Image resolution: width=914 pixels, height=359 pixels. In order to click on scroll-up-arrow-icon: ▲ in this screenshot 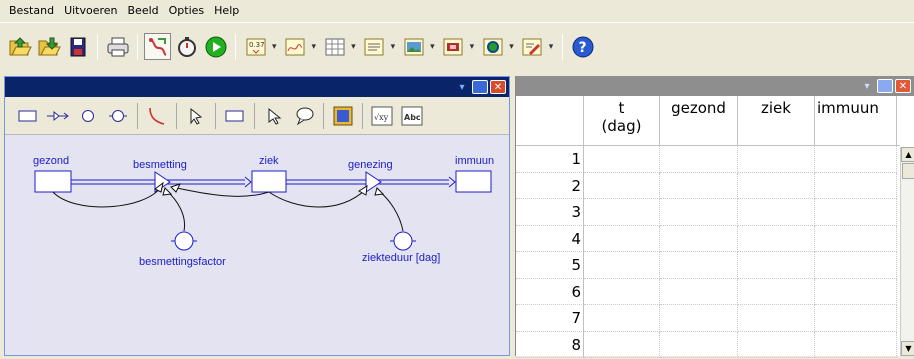, I will do `click(907, 154)`.